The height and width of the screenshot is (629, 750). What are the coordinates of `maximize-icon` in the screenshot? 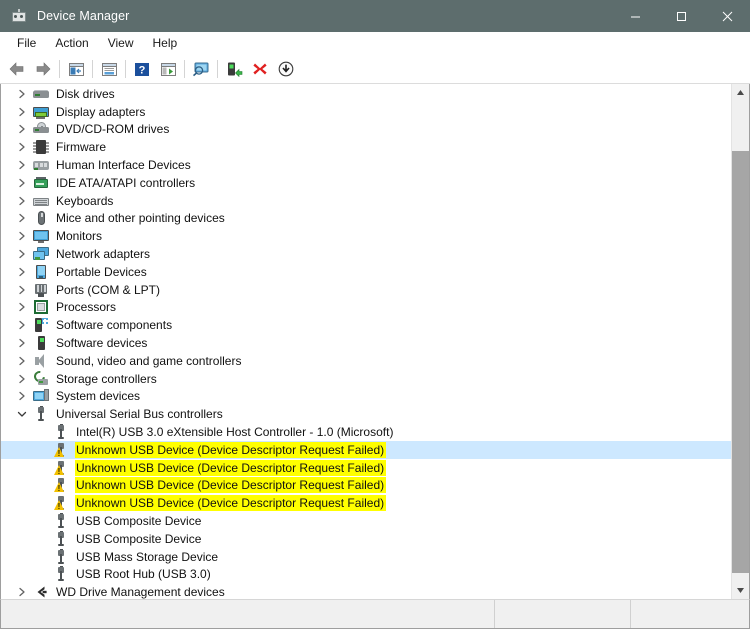 It's located at (681, 16).